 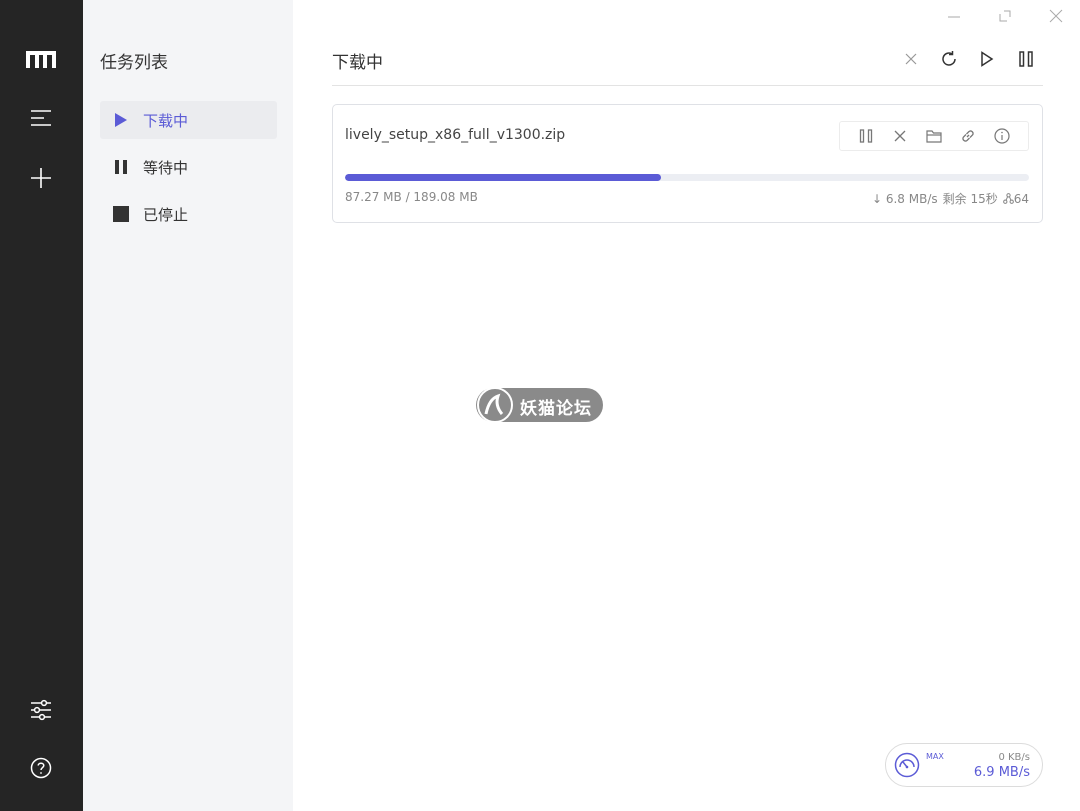 I want to click on task-list-item-stopped: 已停止, so click(x=188, y=214).